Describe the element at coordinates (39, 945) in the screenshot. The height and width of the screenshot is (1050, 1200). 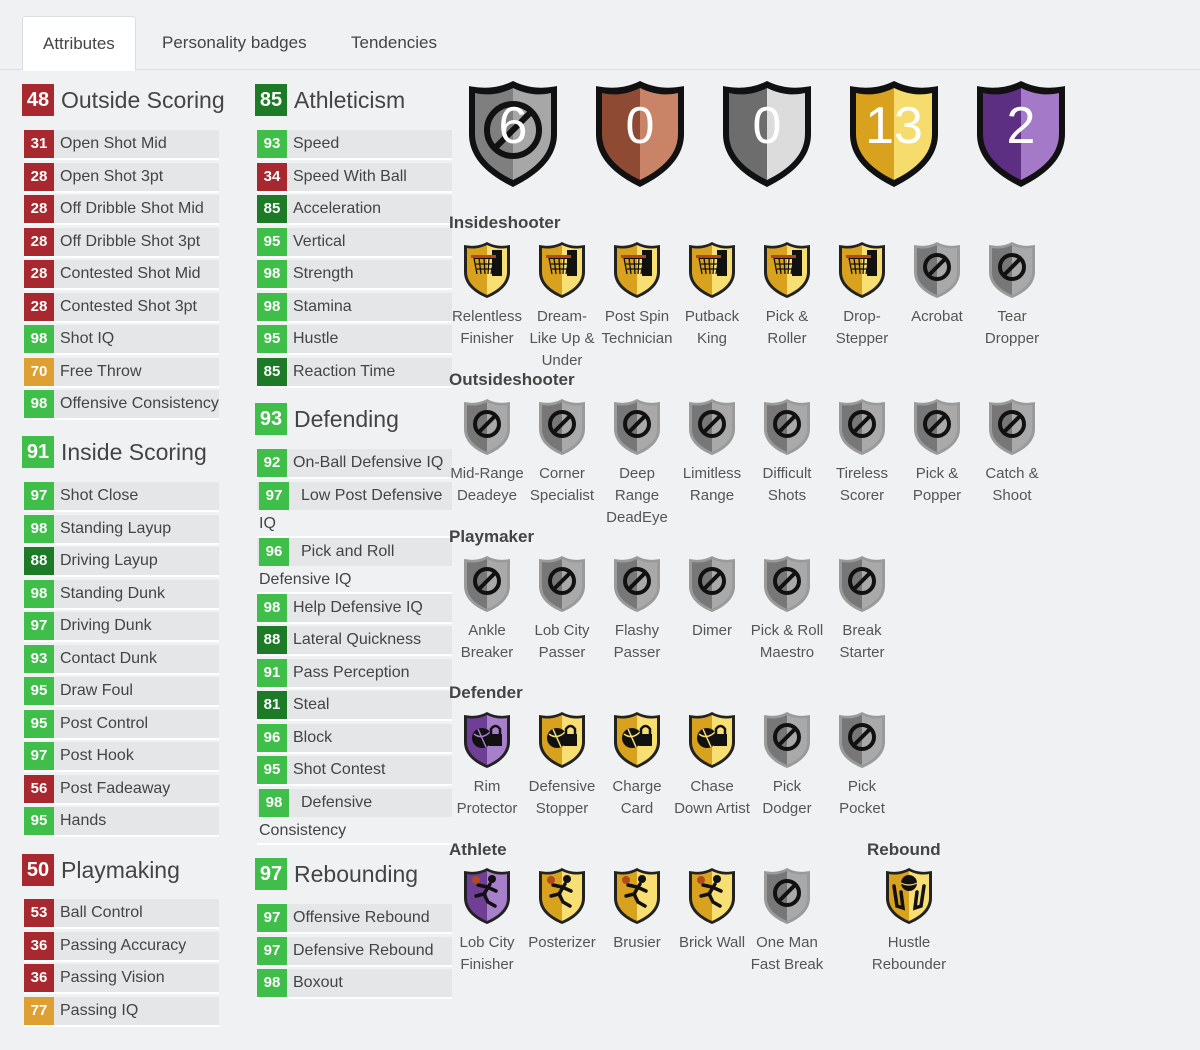
I see `attribute-score: 36` at that location.